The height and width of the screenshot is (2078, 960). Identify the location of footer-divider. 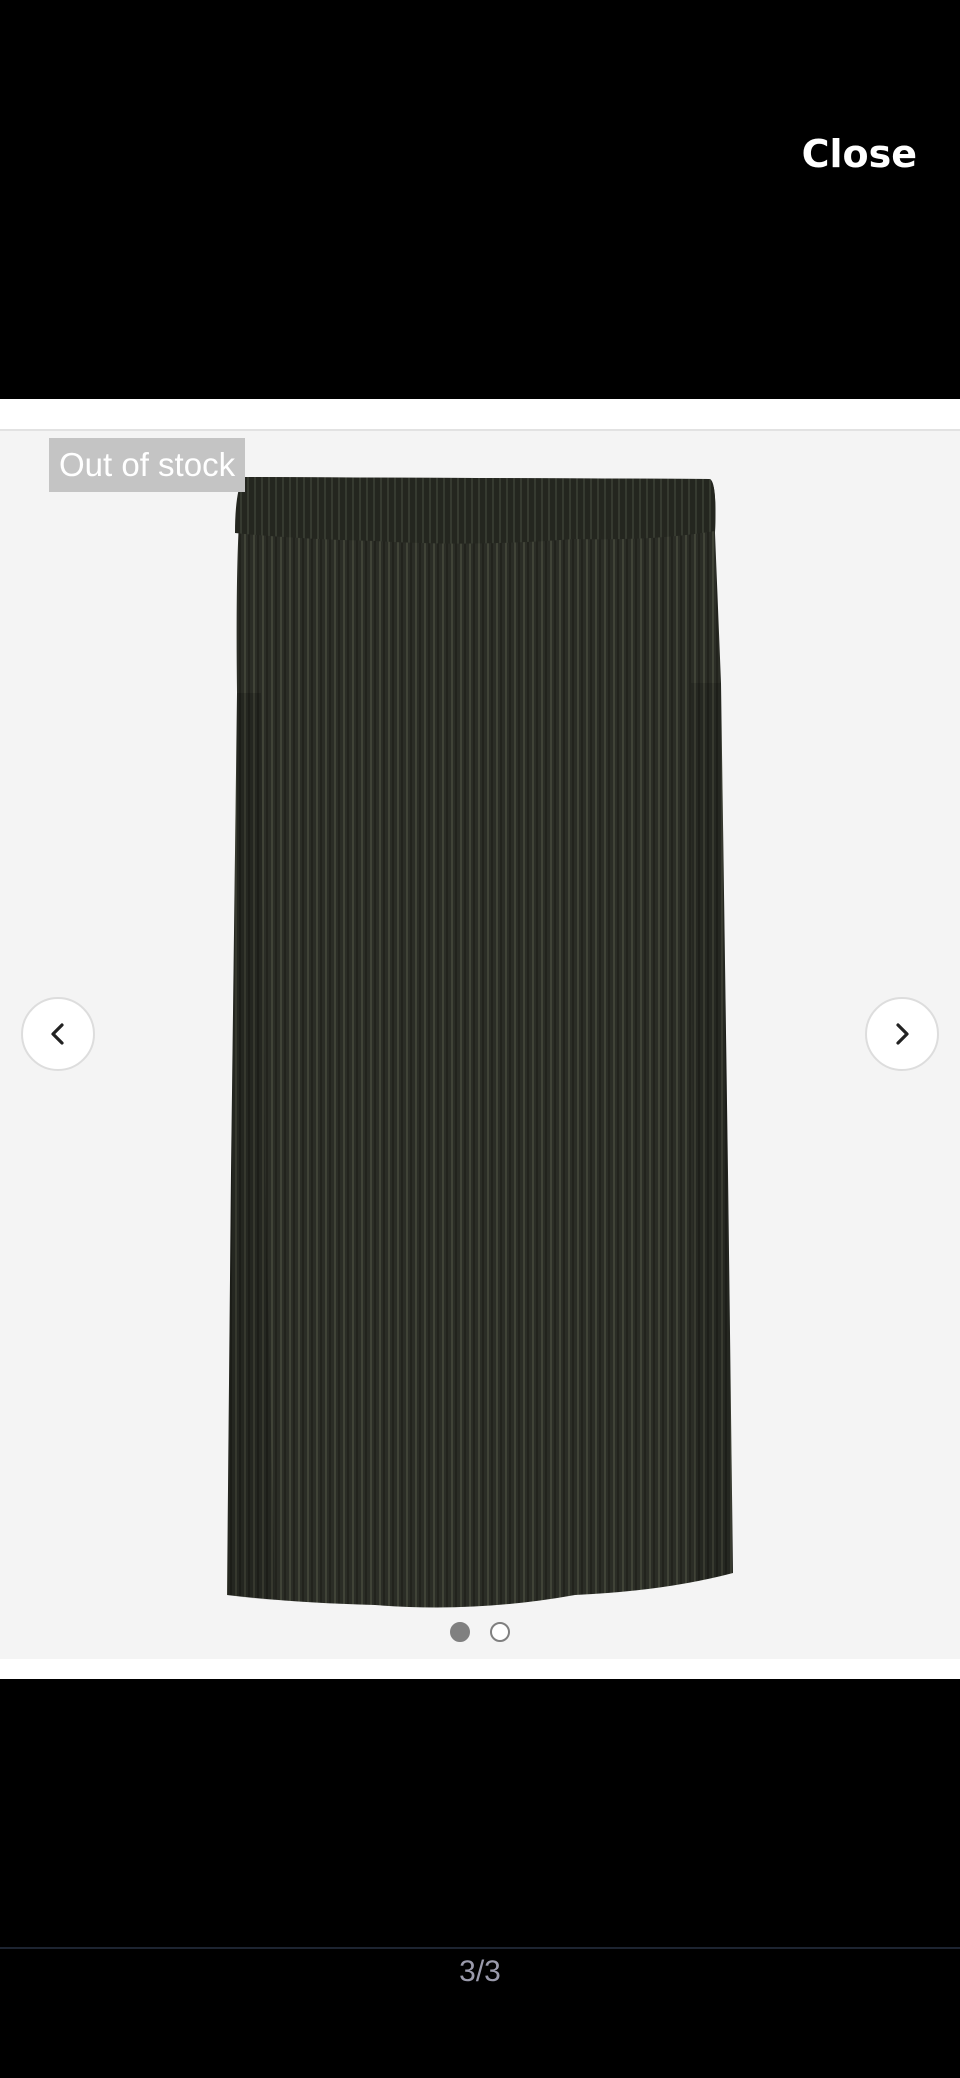
(480, 1948).